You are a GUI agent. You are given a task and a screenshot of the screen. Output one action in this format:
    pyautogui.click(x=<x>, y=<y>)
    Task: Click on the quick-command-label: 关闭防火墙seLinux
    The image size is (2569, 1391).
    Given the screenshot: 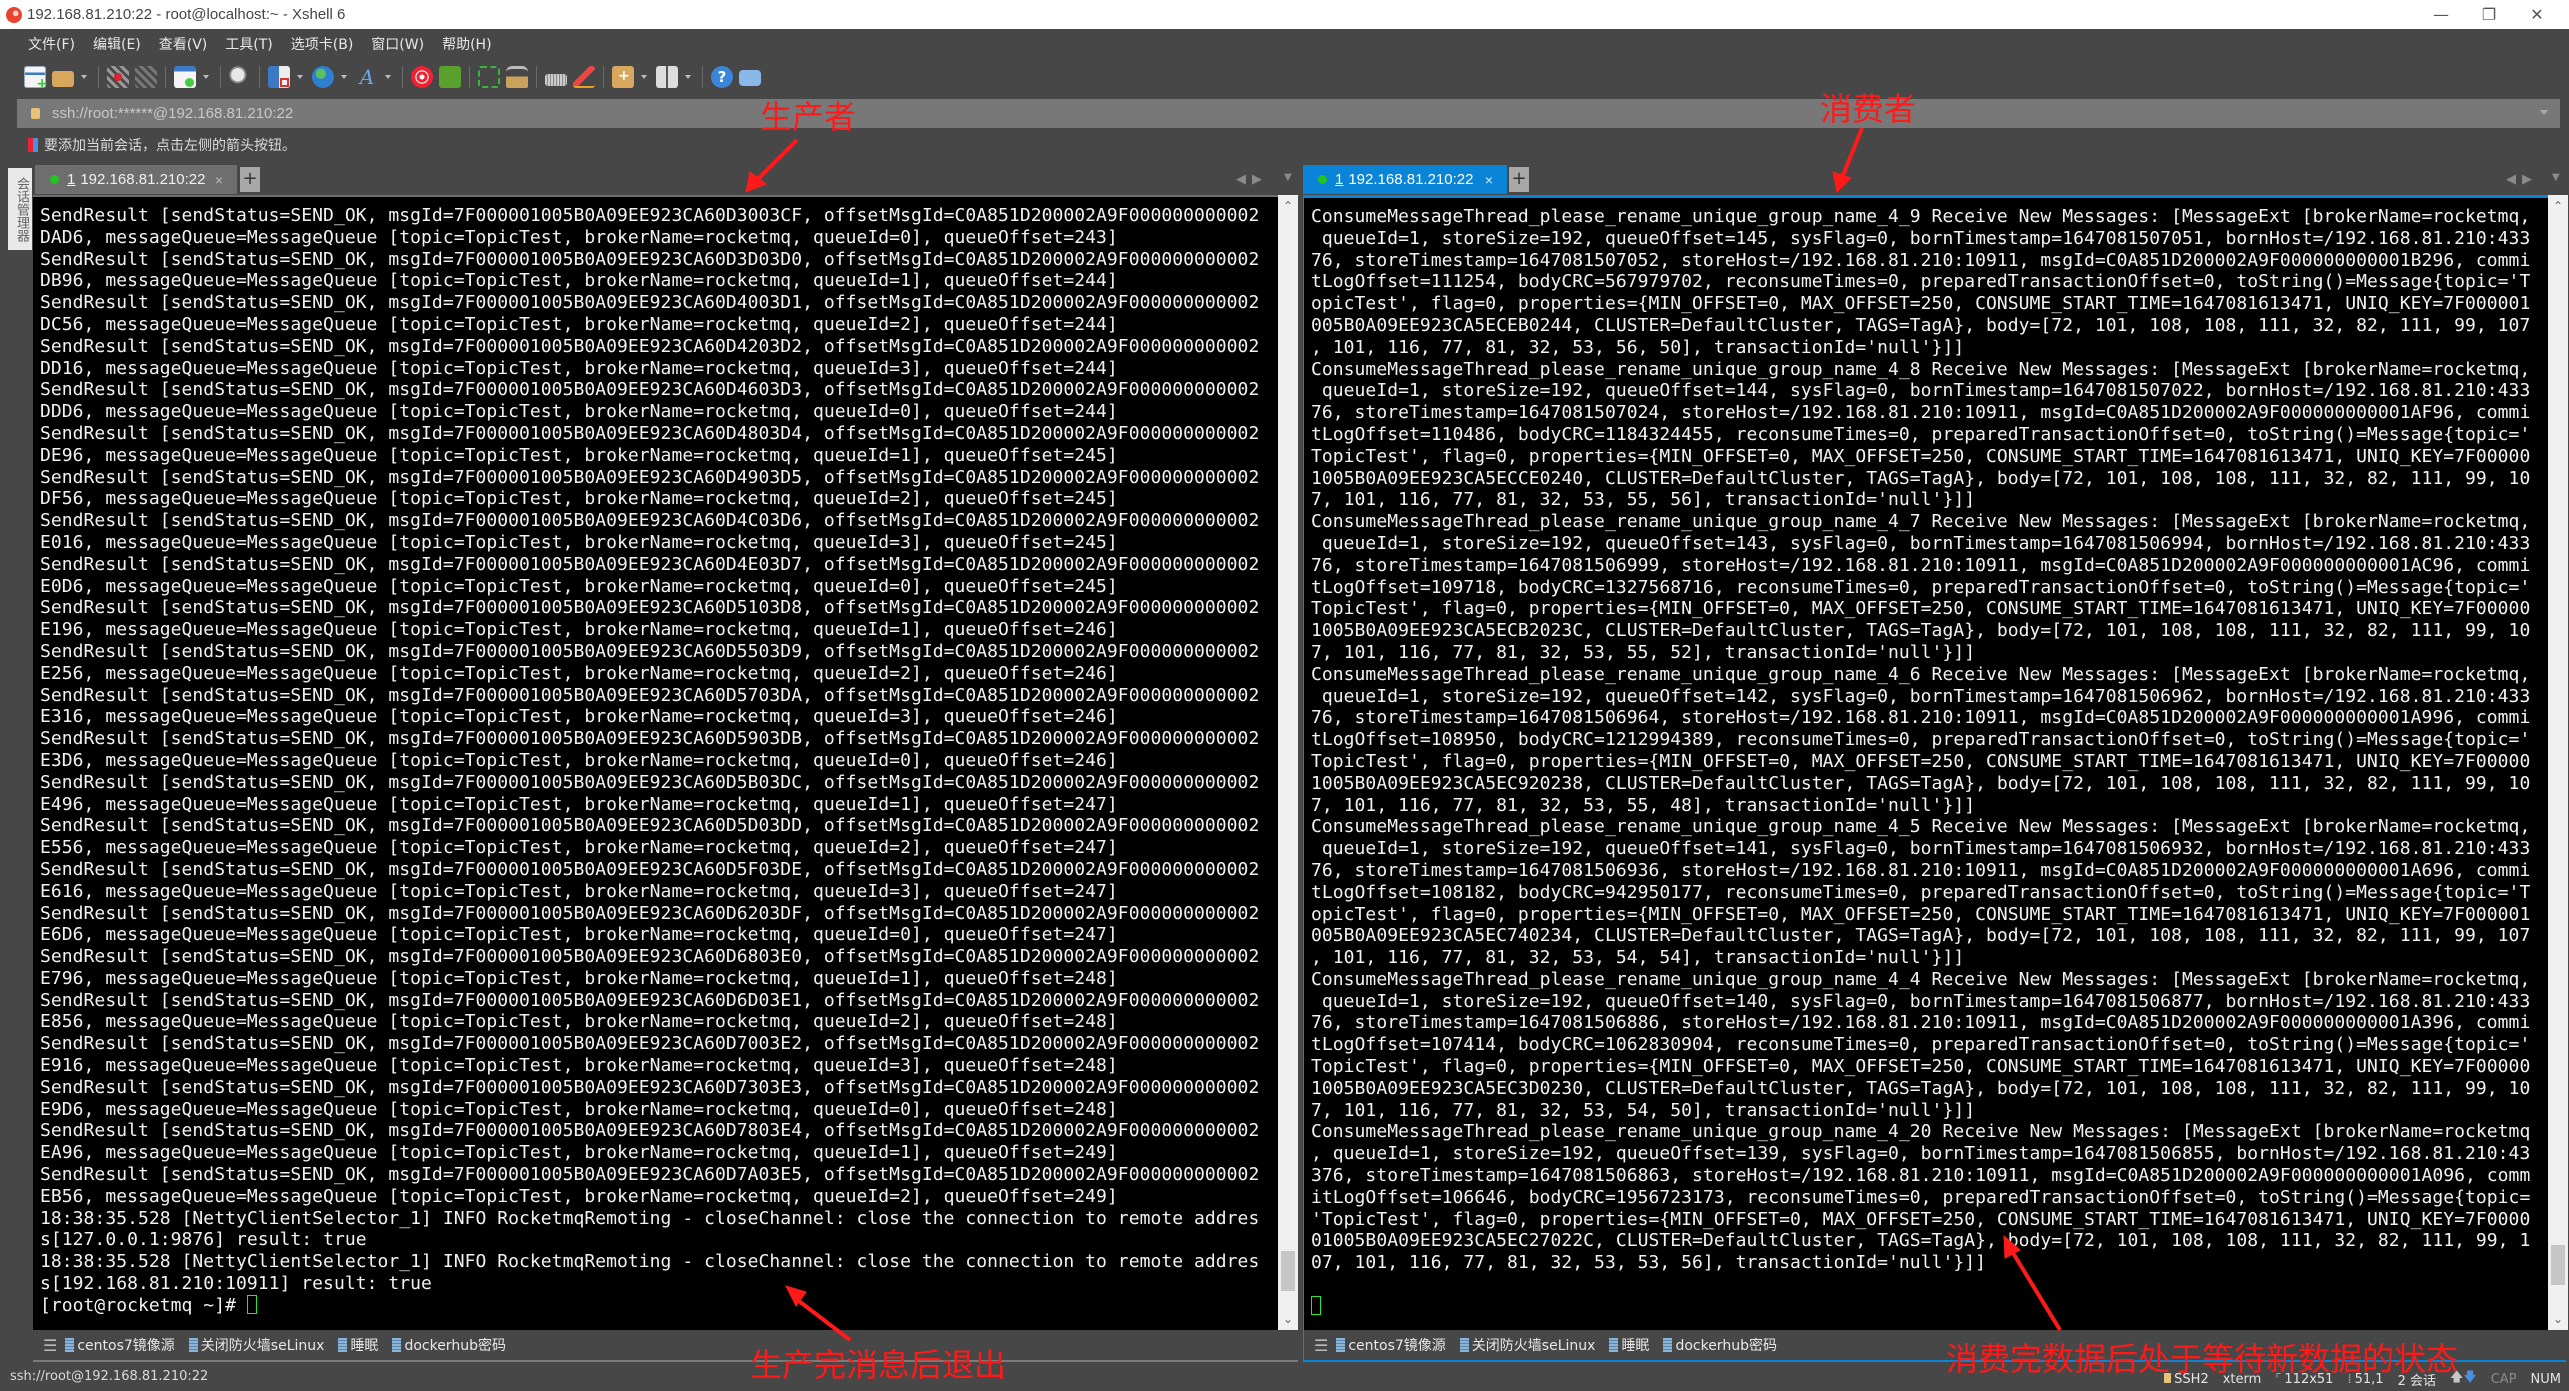 What is the action you would take?
    pyautogui.click(x=262, y=1346)
    